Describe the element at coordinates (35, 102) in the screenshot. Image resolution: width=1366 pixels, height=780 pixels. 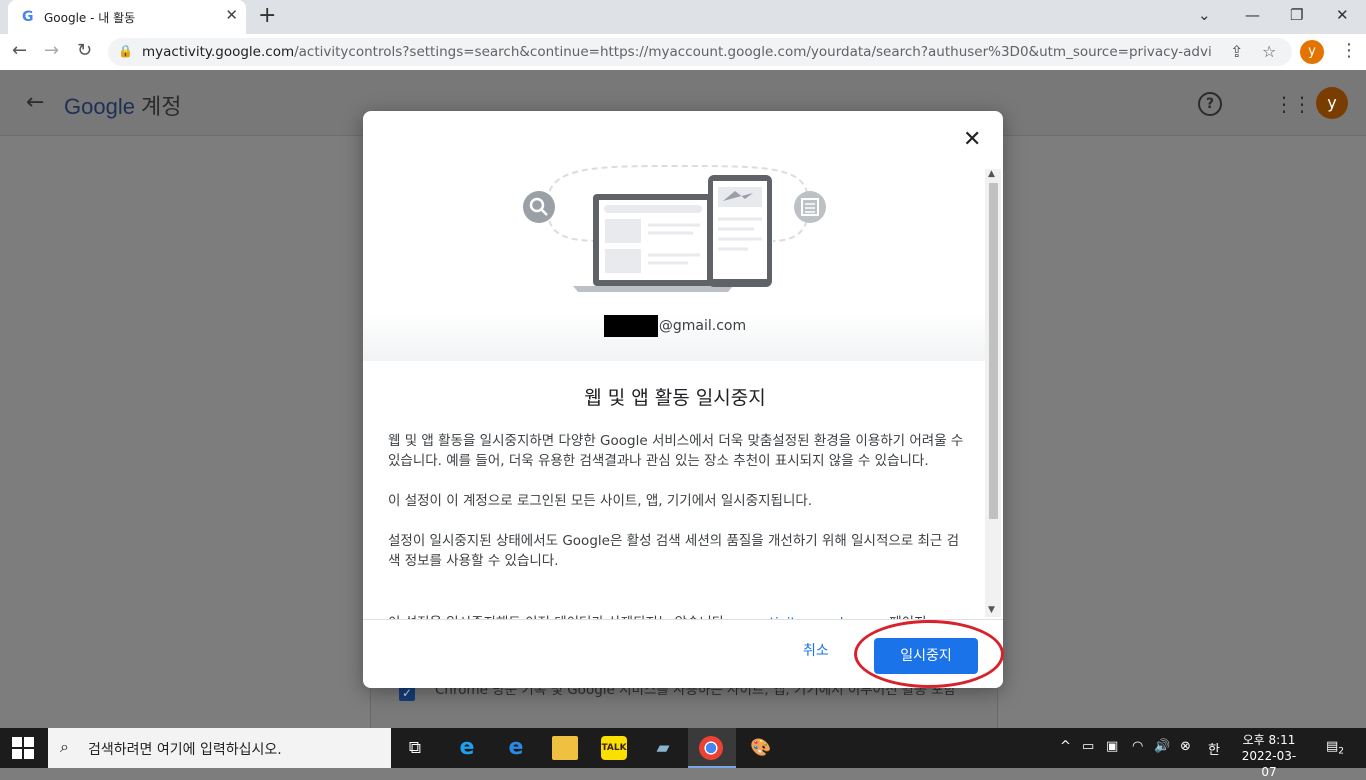
I see `back-arrow-icon: ←` at that location.